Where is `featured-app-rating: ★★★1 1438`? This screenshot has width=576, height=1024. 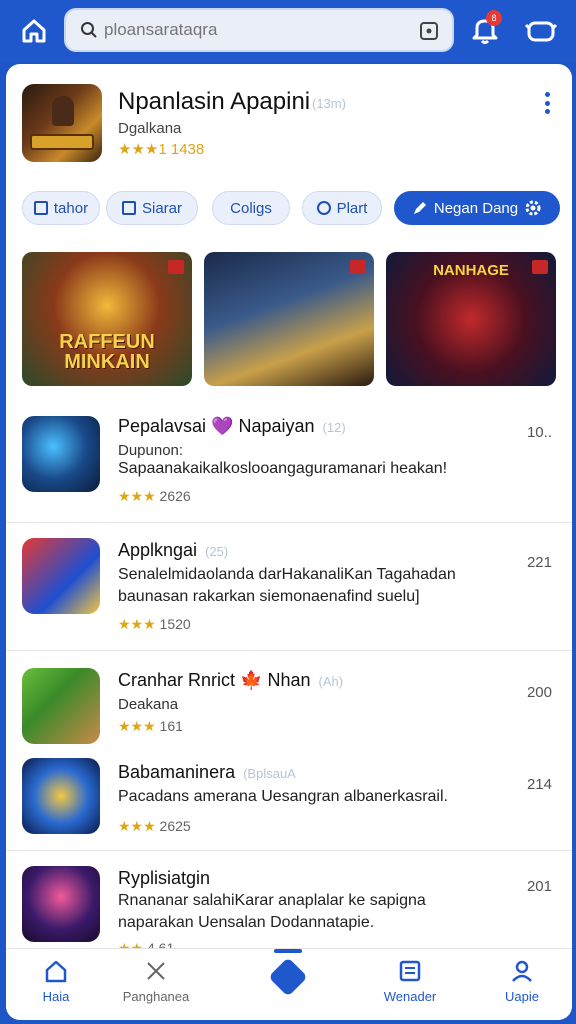 featured-app-rating: ★★★1 1438 is located at coordinates (161, 149).